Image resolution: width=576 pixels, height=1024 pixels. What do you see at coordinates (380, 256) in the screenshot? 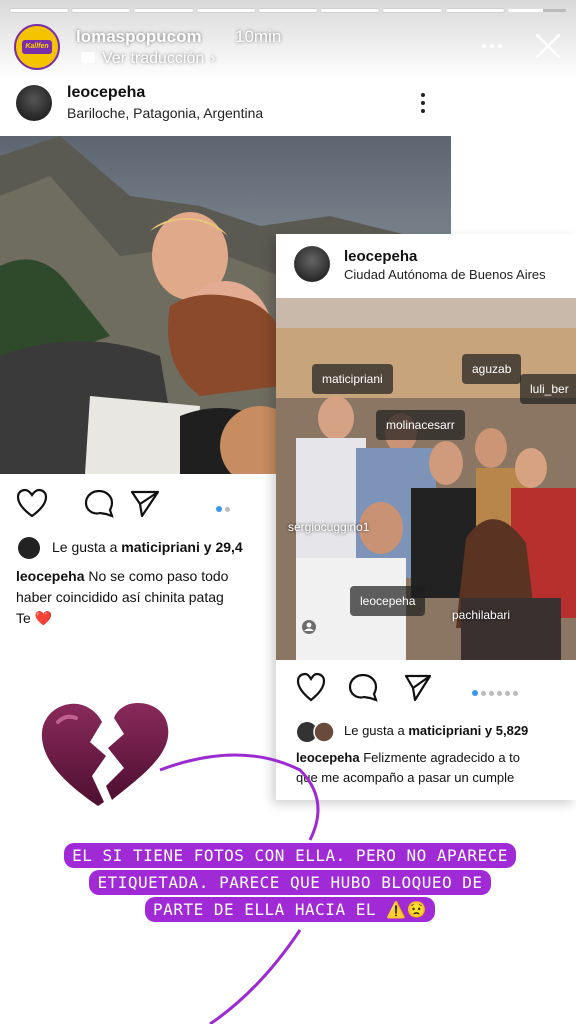
I see `post2-username: leocepeha` at bounding box center [380, 256].